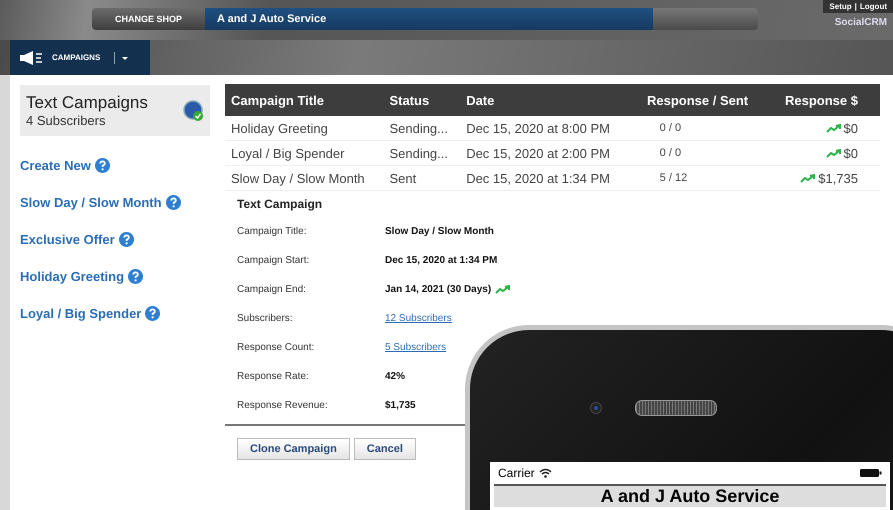  I want to click on carrier-label: Carrier, so click(516, 473).